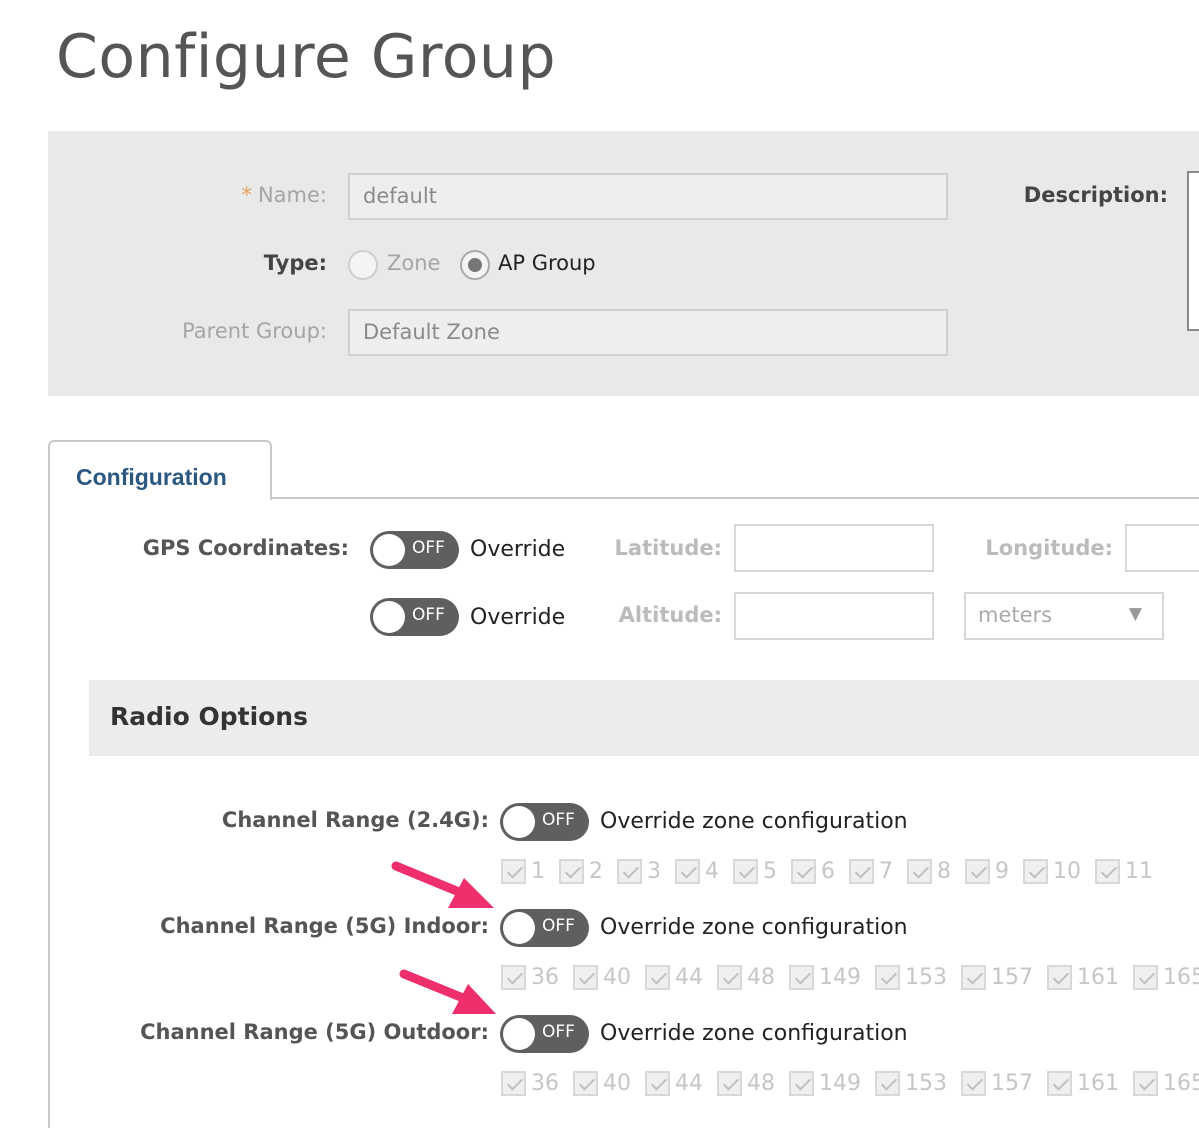  Describe the element at coordinates (654, 871) in the screenshot. I see `channel-label: 3` at that location.